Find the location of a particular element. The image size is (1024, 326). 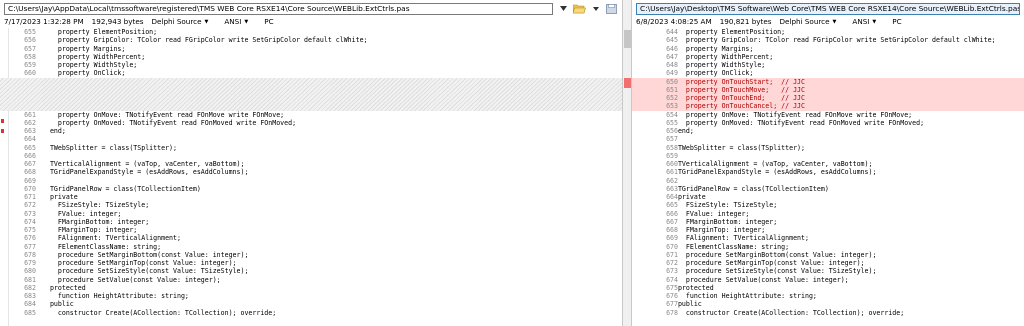

code-line: 665 TWebSplitter = class(TSplitter); is located at coordinates (311, 148).